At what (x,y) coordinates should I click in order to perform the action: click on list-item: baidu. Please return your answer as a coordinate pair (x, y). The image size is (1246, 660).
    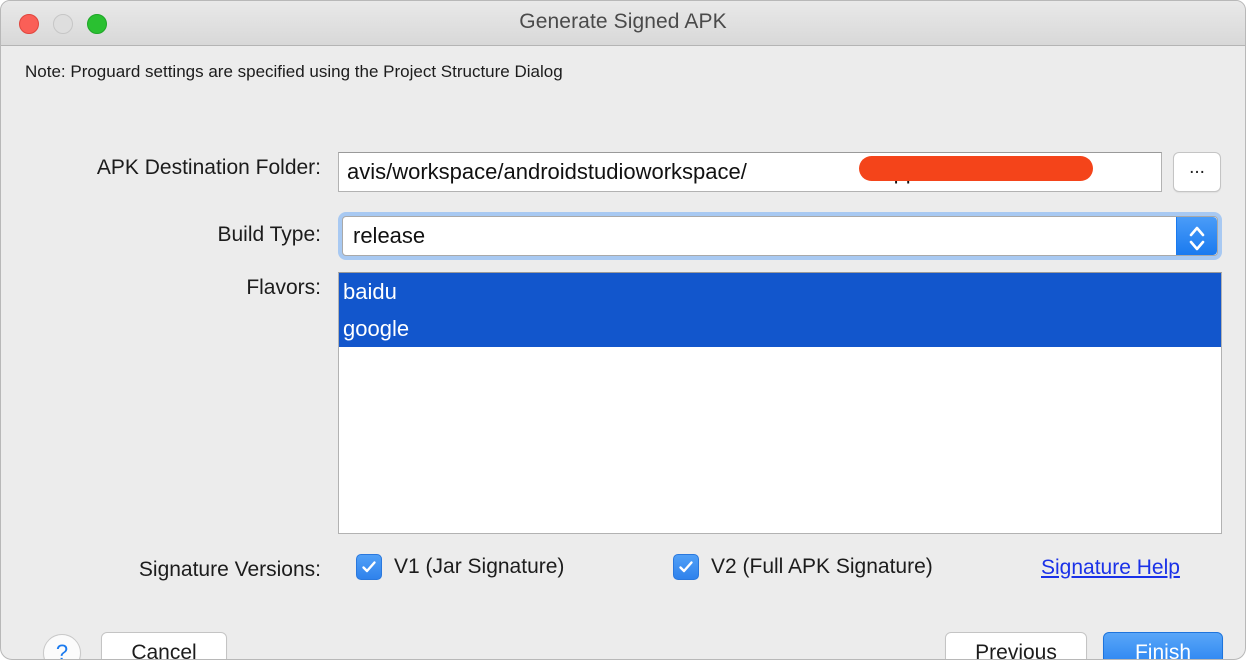
    Looking at the image, I should click on (780, 291).